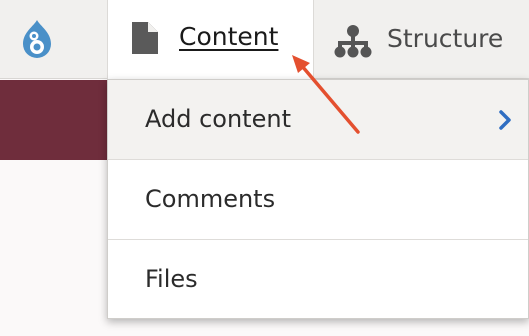 This screenshot has height=336, width=529. What do you see at coordinates (218, 119) in the screenshot?
I see `menu-item-add-content-label: Add content` at bounding box center [218, 119].